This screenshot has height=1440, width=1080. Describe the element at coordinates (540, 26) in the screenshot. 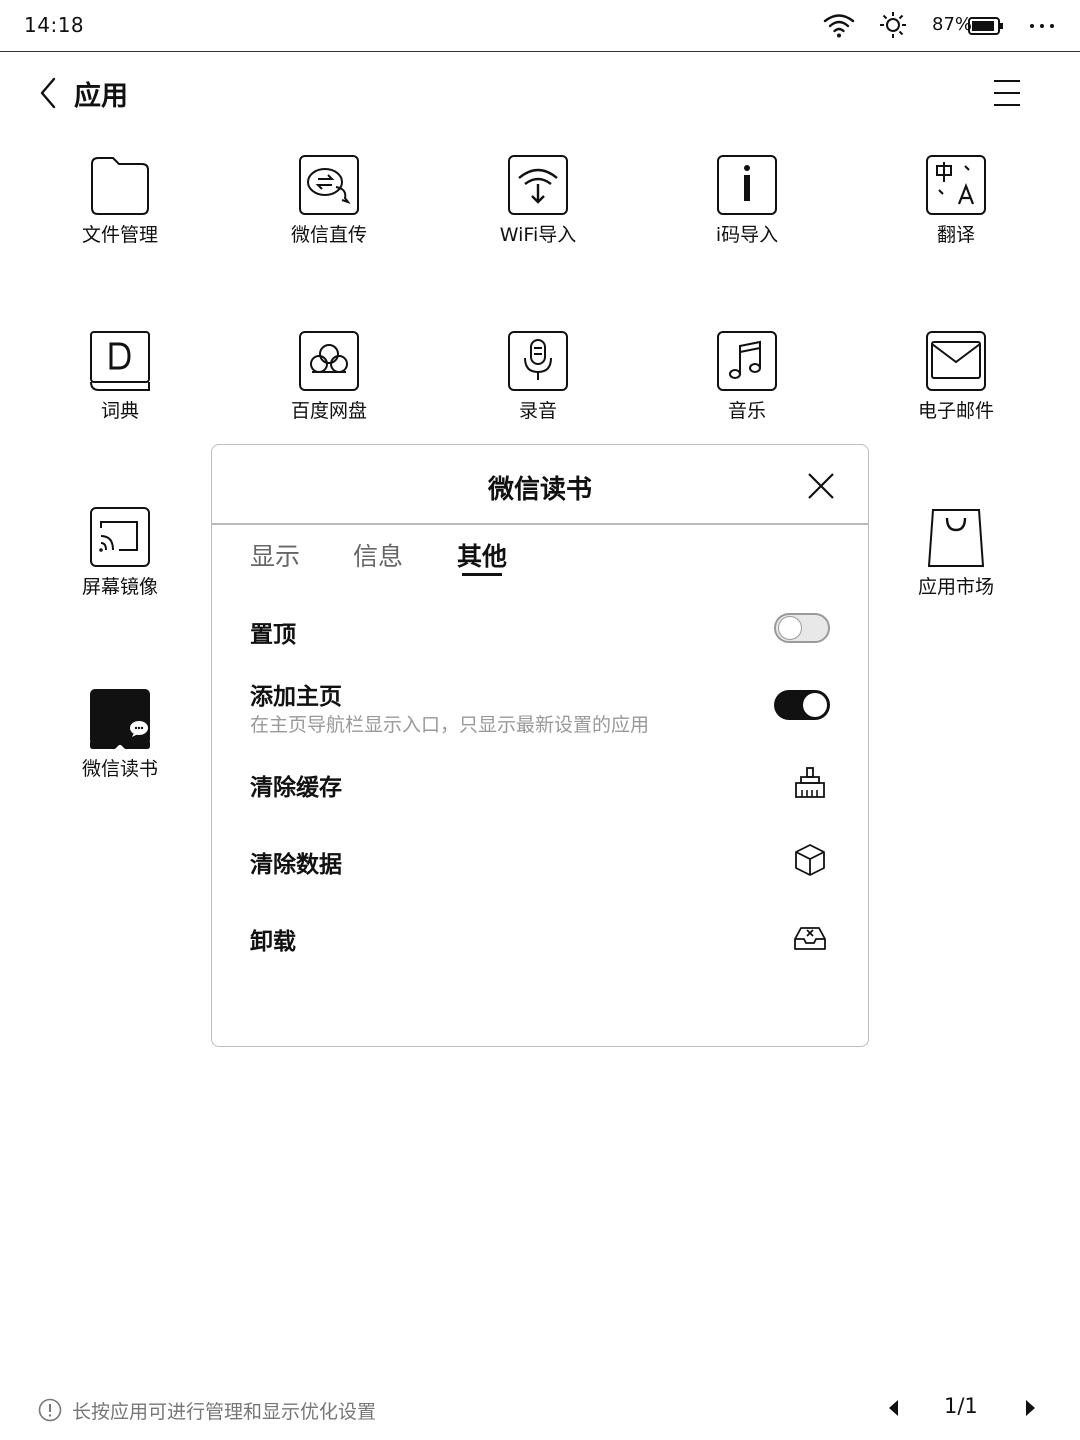

I see `status-bar: 14:18 87%` at that location.